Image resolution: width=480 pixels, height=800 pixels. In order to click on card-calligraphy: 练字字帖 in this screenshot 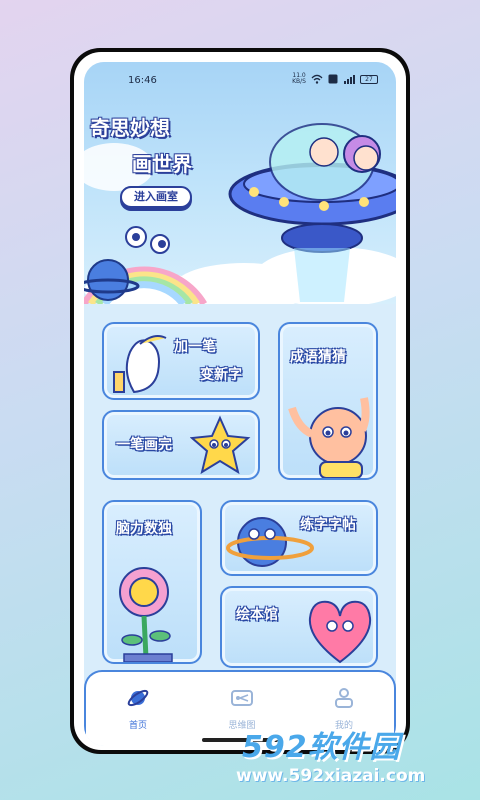, I will do `click(299, 538)`.